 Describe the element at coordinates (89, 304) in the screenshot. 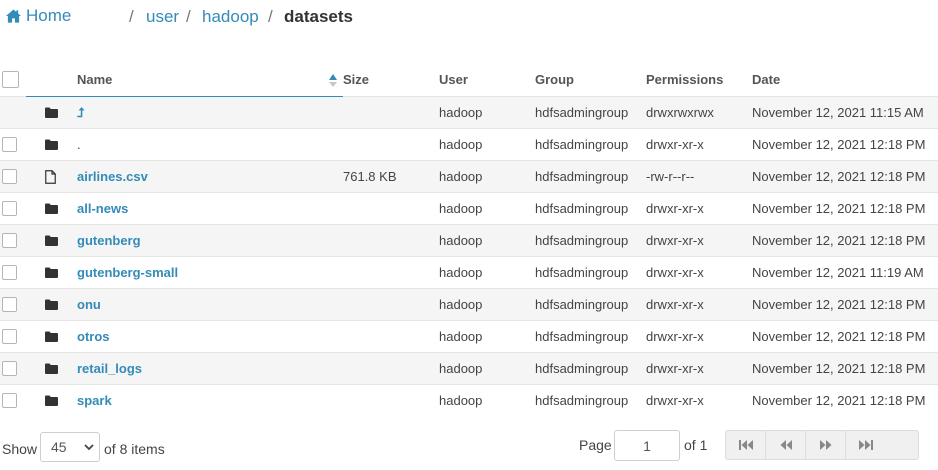

I see `file-name: onu` at that location.